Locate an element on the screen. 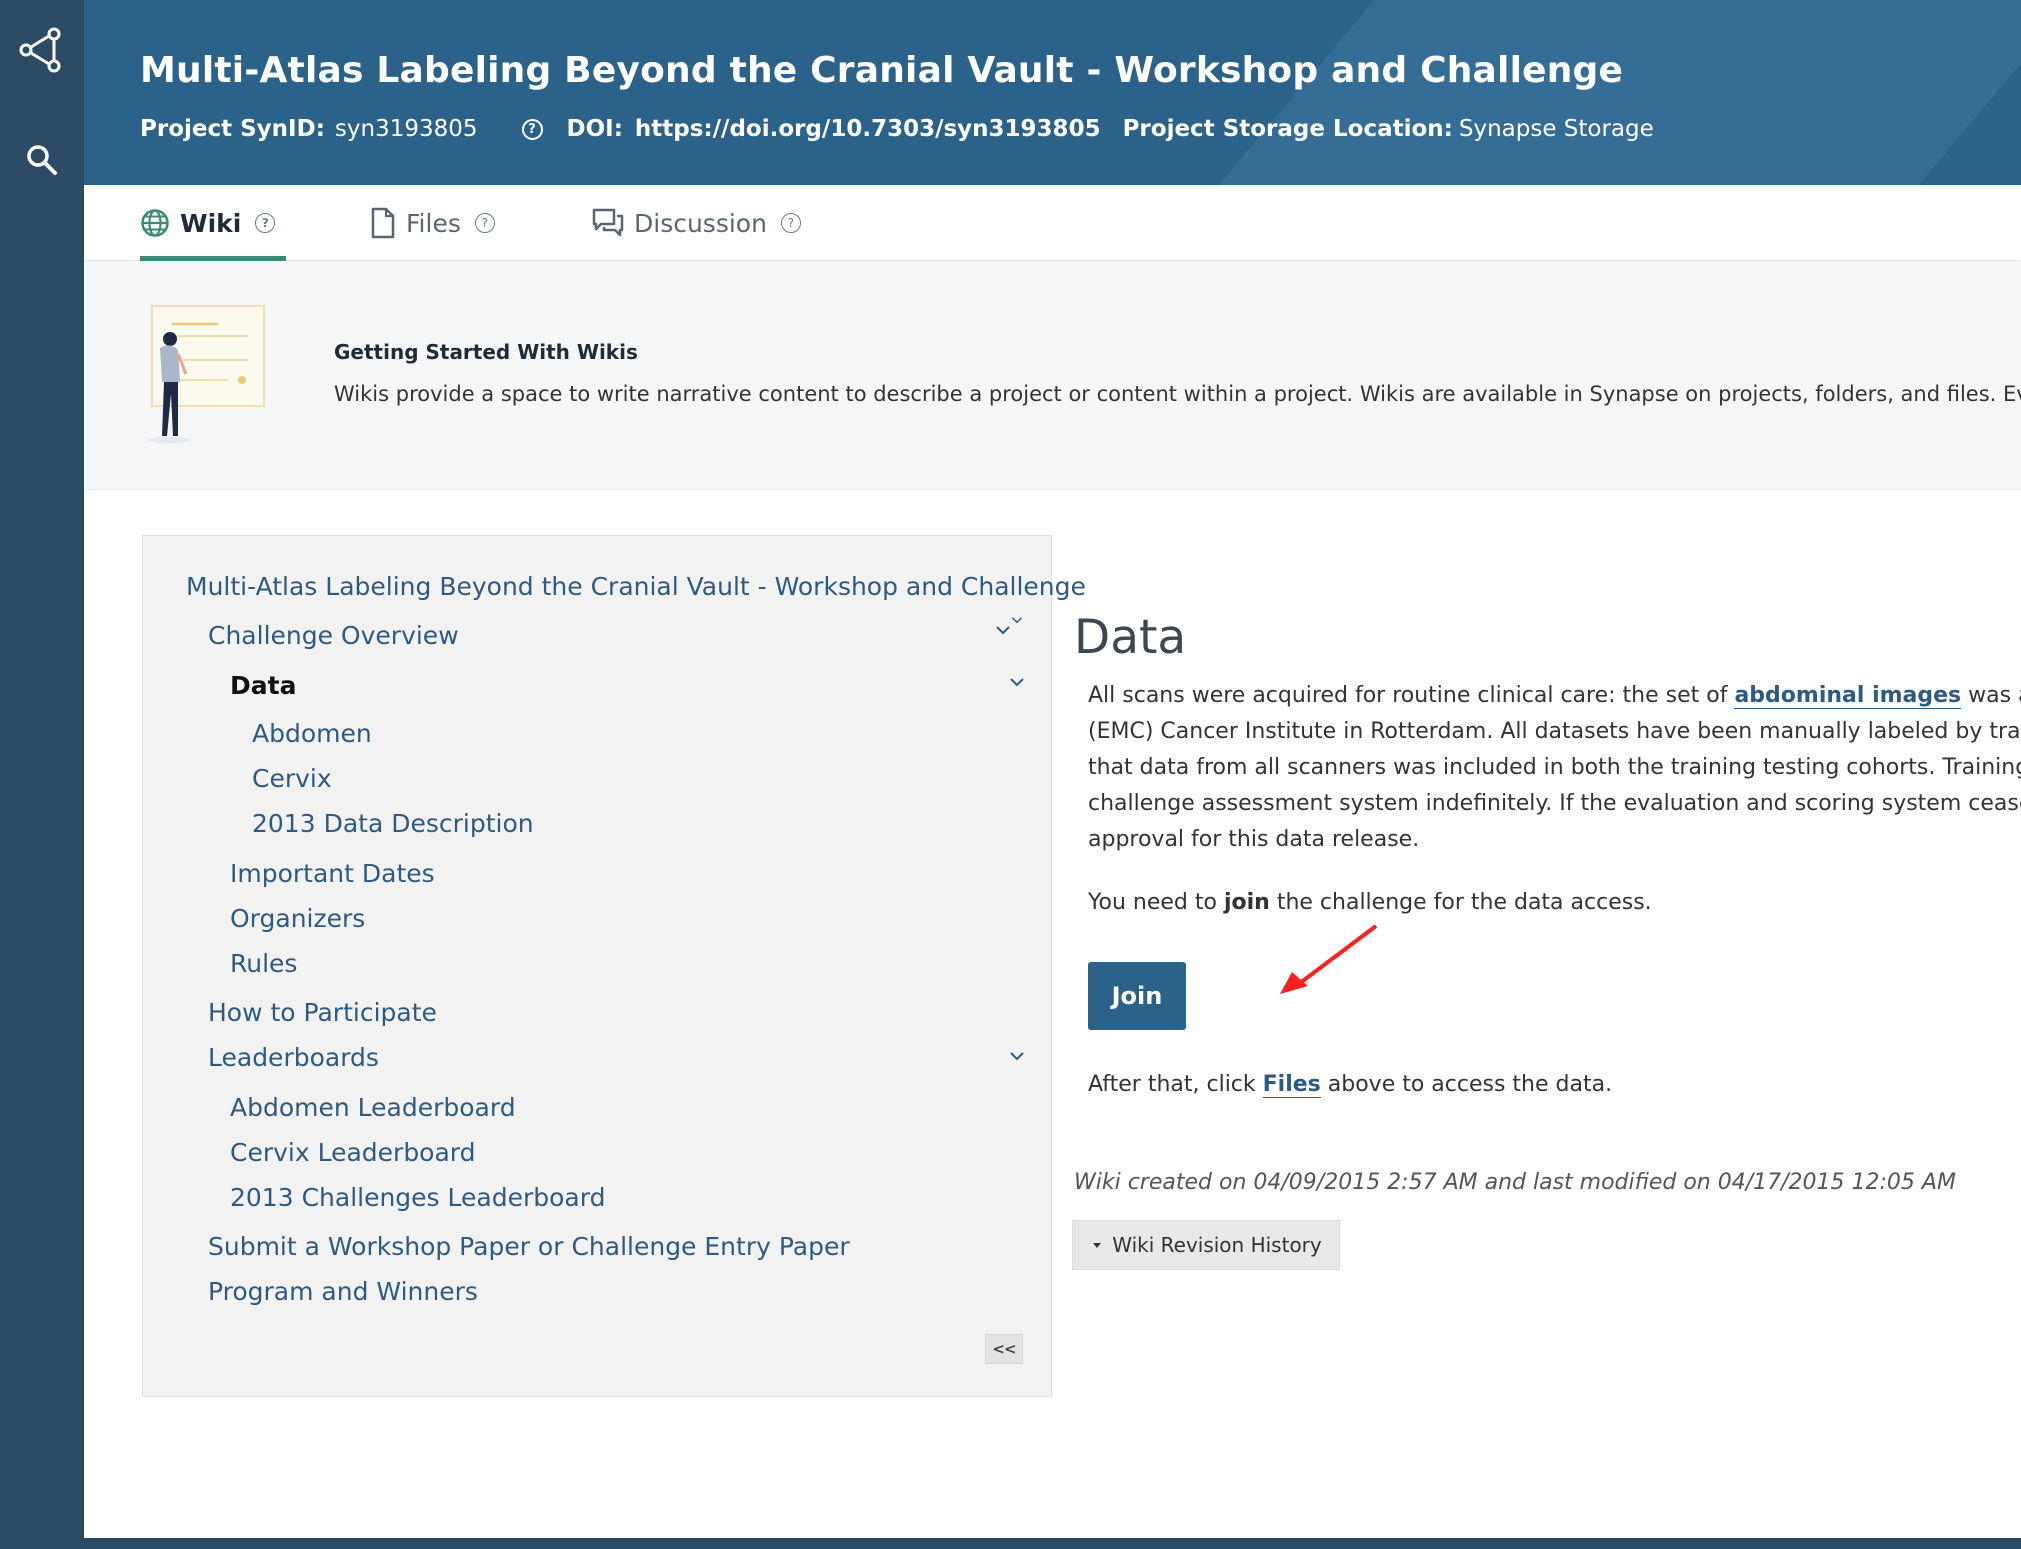  page-title: Data is located at coordinates (1130, 637).